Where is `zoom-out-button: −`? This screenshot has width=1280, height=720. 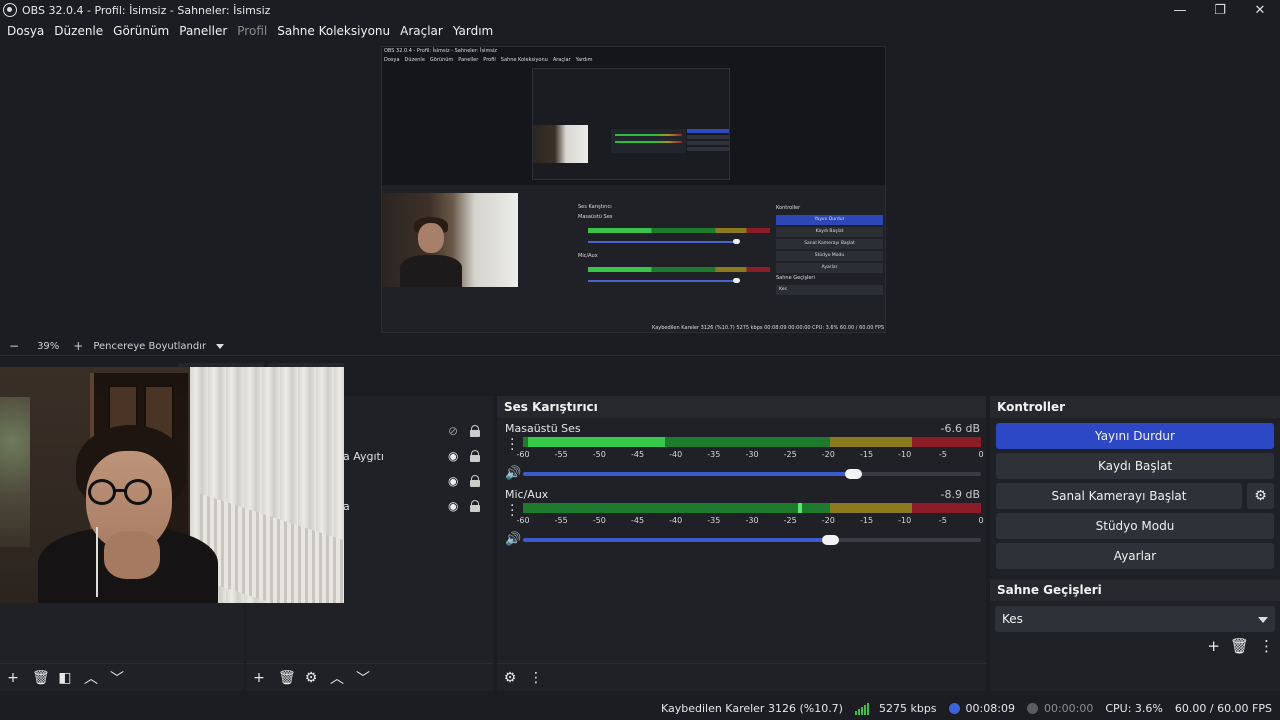 zoom-out-button: − is located at coordinates (14, 346).